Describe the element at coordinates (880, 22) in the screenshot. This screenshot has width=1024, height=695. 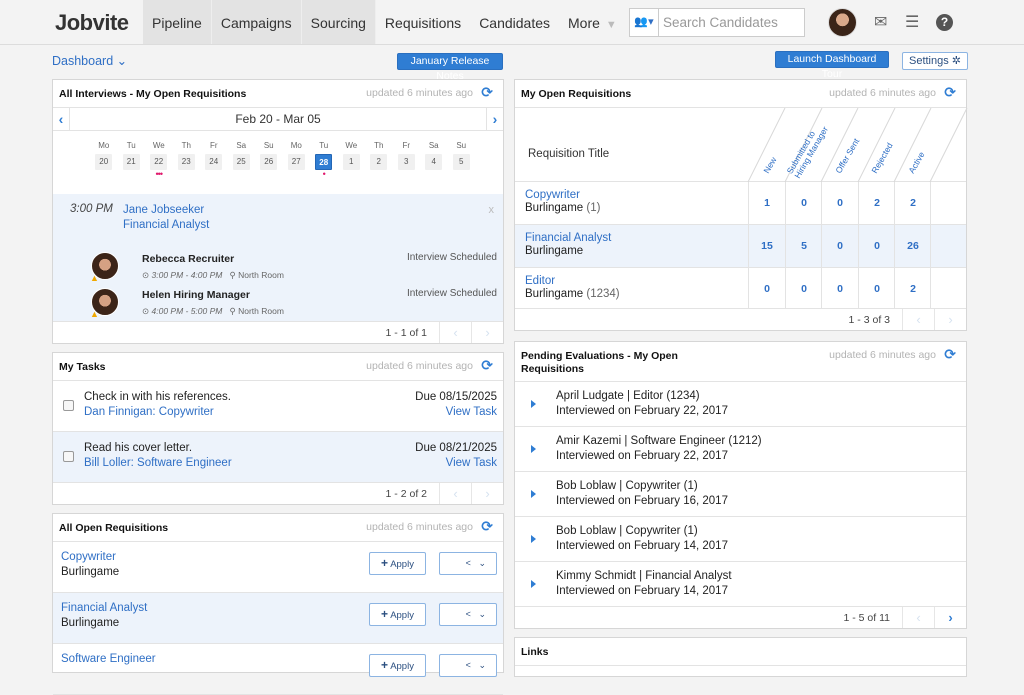
I see `mail-icon: ✉` at that location.